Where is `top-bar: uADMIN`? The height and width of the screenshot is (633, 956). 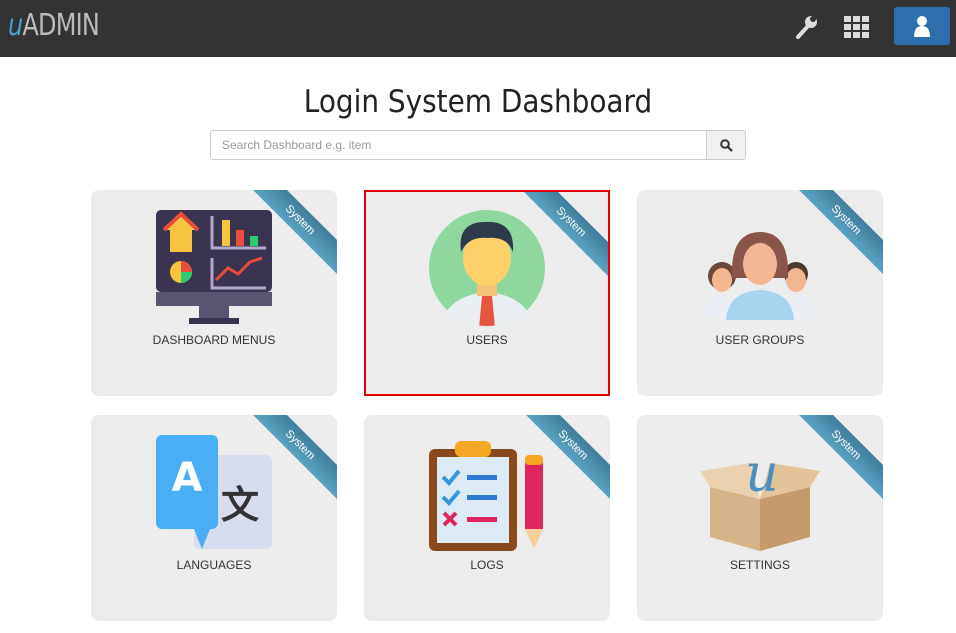
top-bar: uADMIN is located at coordinates (478, 28).